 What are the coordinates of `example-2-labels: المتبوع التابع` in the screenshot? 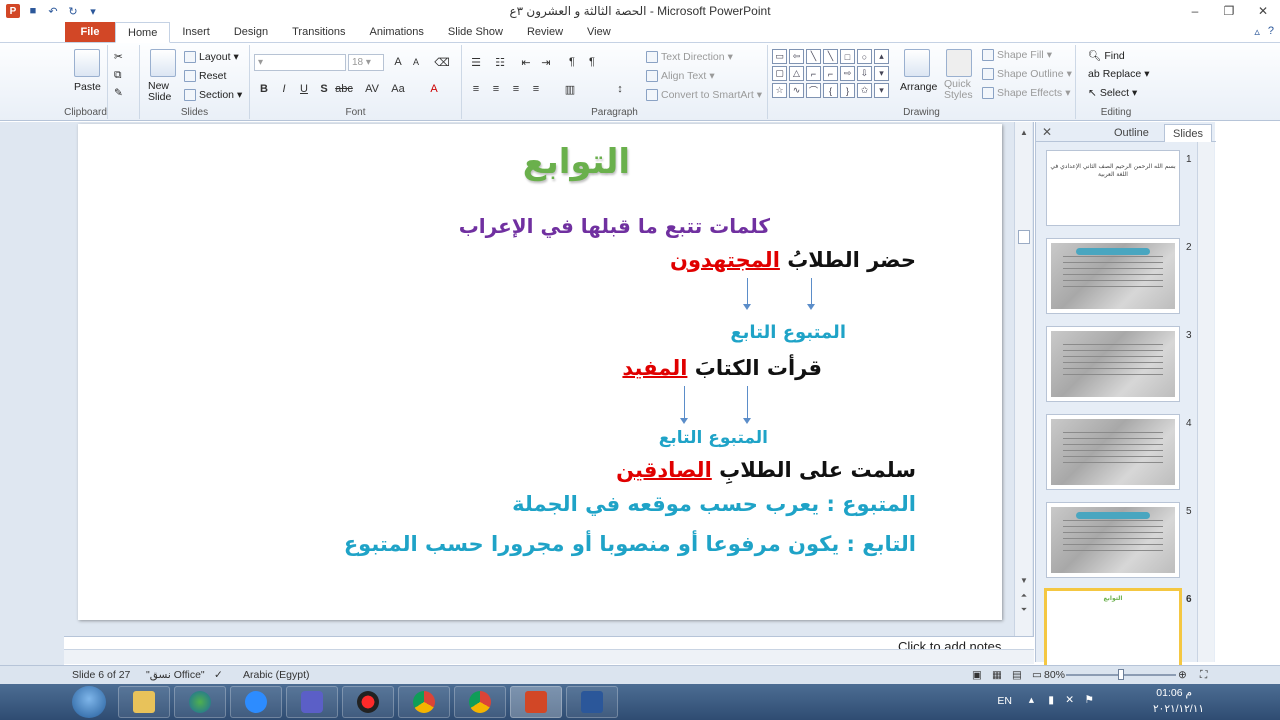 It's located at (713, 438).